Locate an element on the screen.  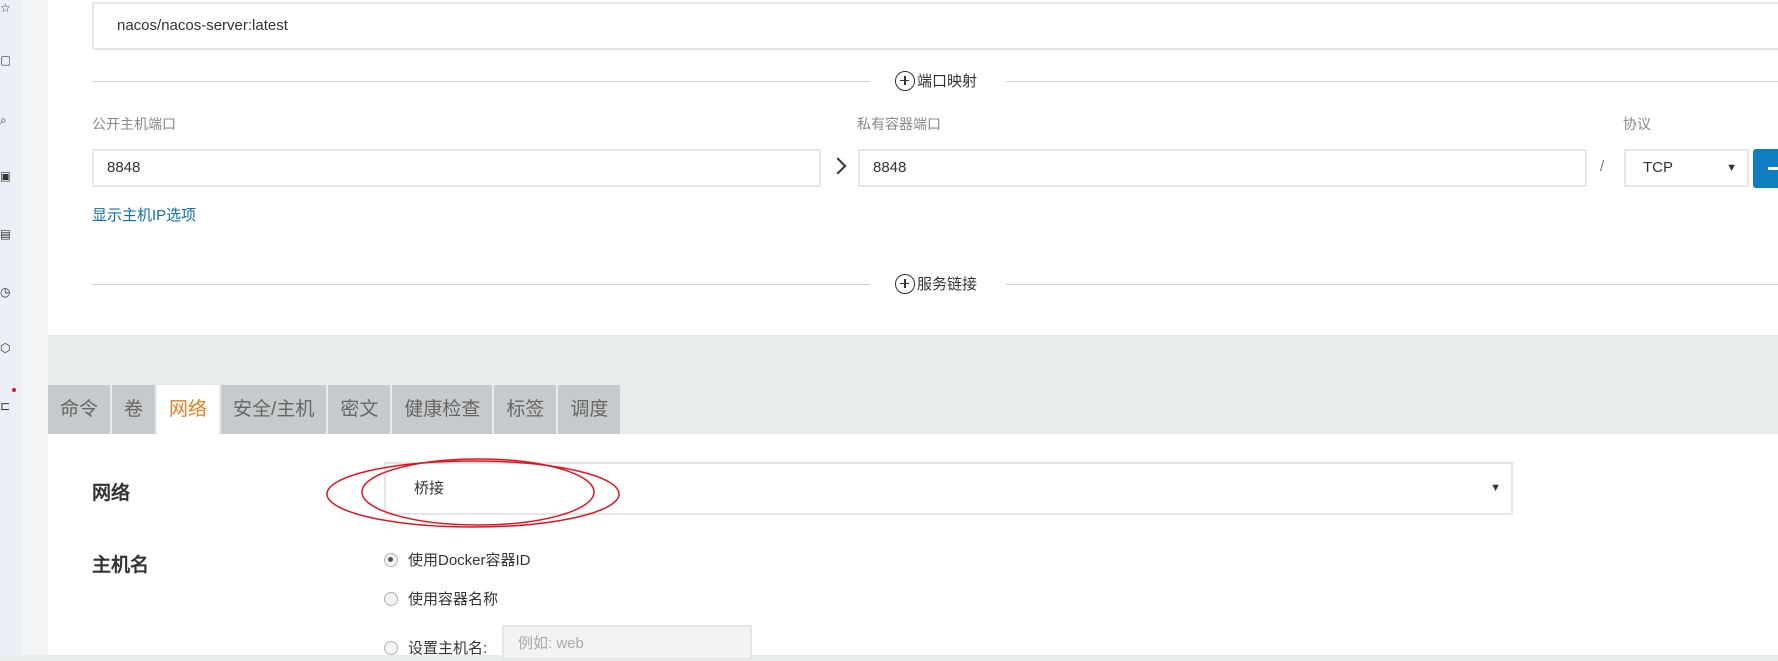
radio-label: 使用容器名称 is located at coordinates (453, 599).